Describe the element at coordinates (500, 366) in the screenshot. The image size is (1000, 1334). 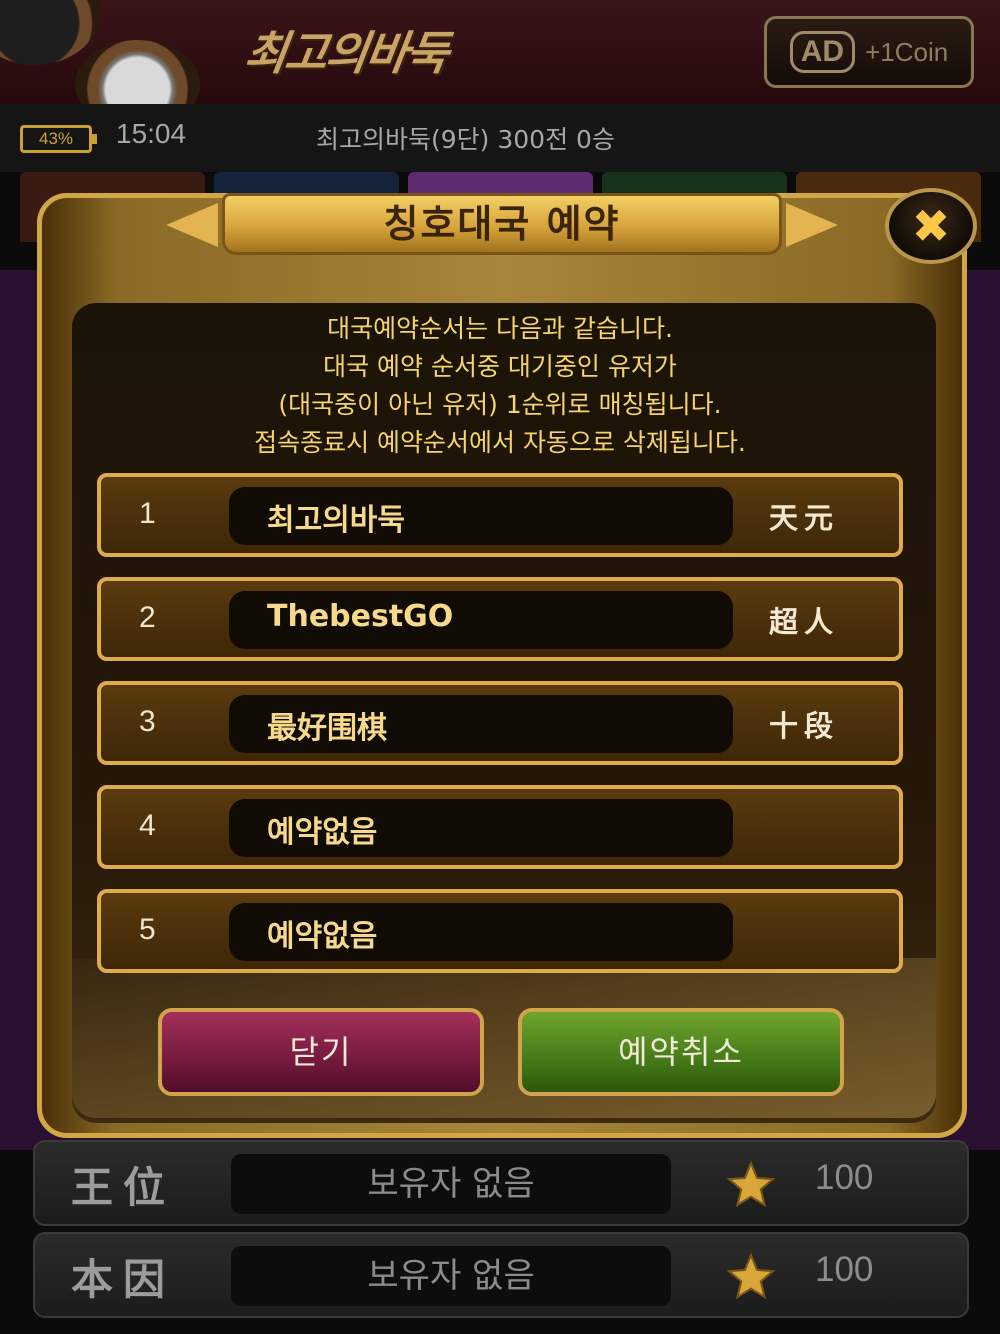
I see `info-line: 대국 예약 순서중 대기중인 유저가` at that location.